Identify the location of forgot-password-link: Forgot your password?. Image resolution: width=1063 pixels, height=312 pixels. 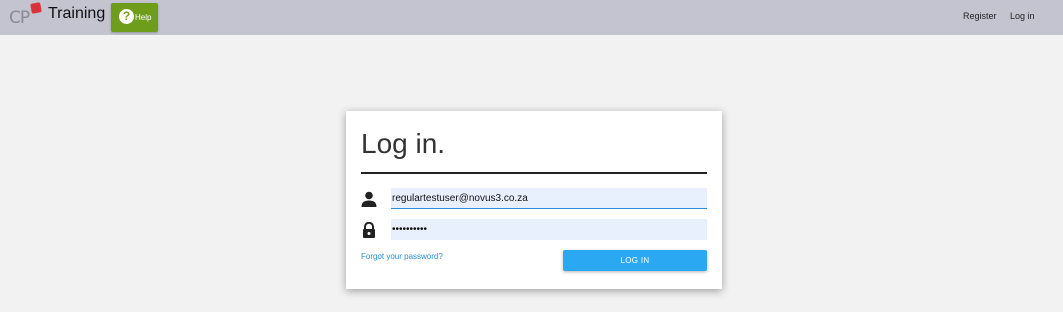
(402, 256).